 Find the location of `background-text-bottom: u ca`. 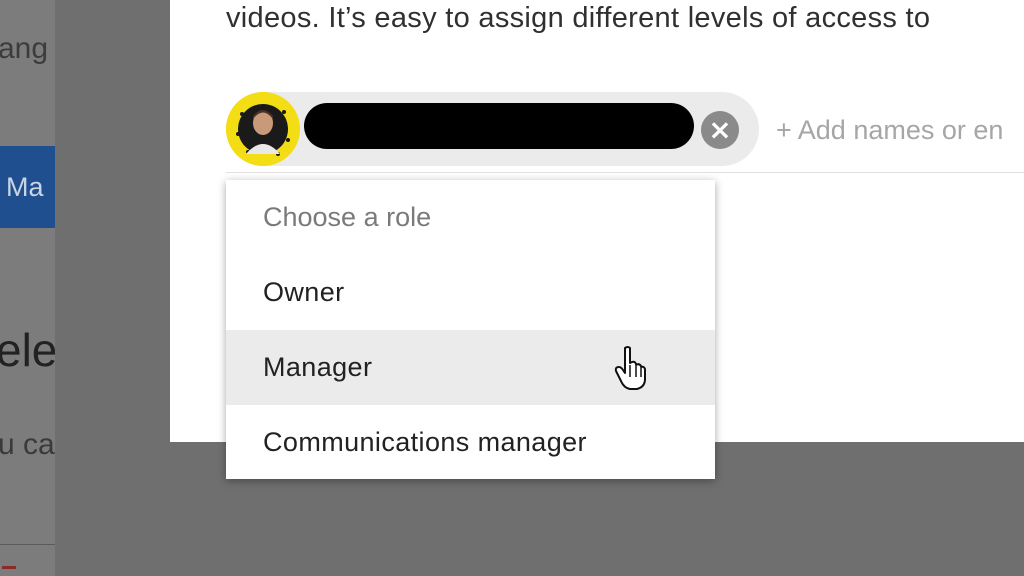

background-text-bottom: u ca is located at coordinates (27, 444).